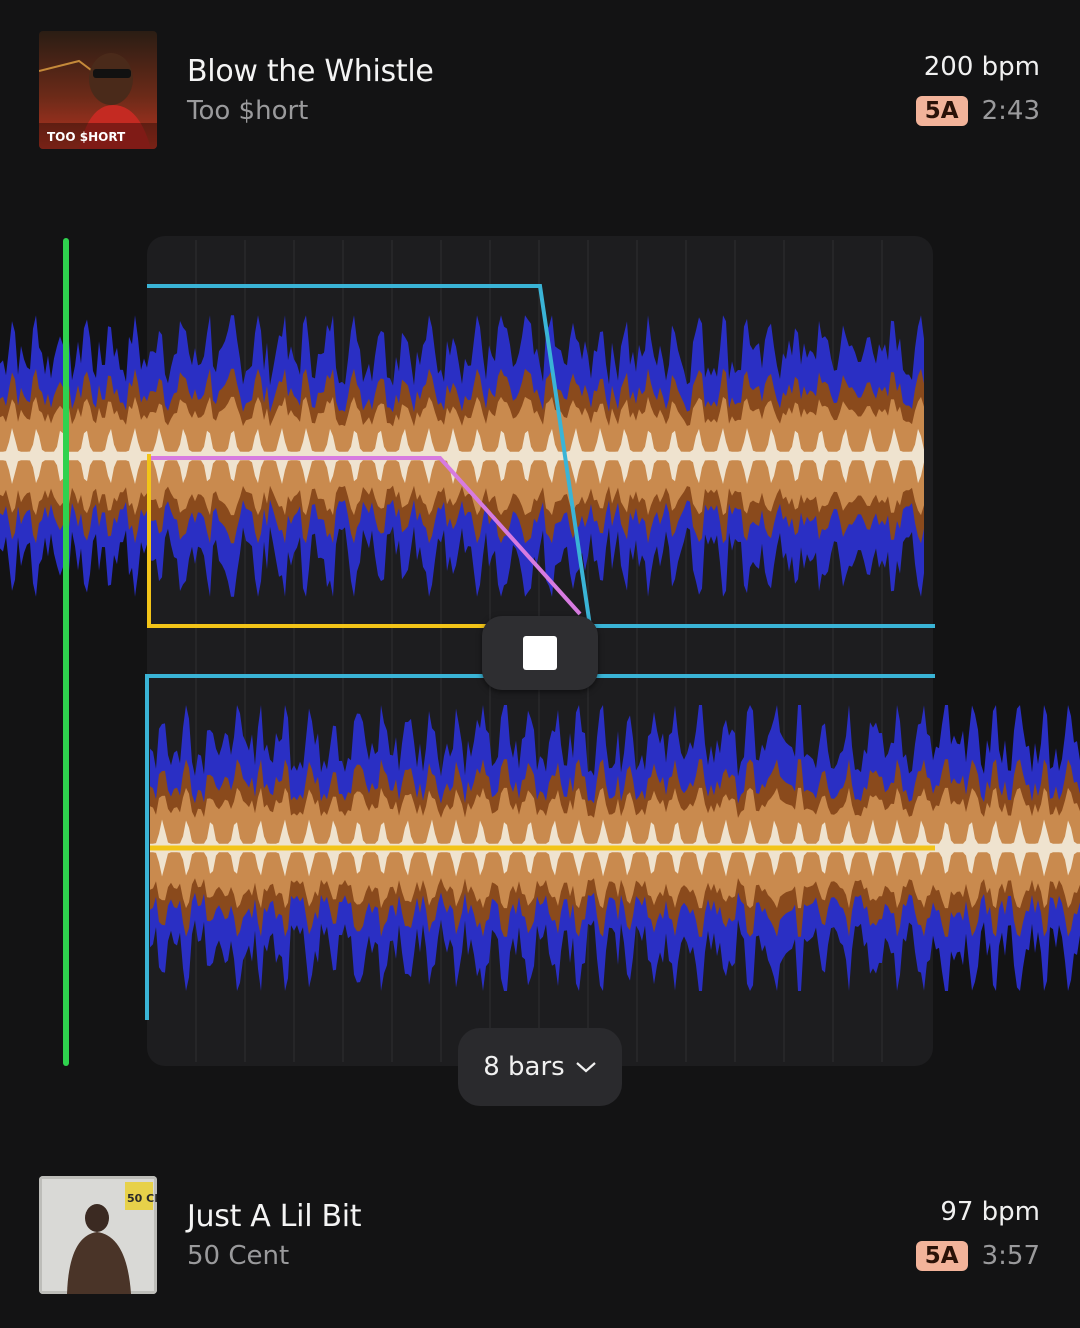 Image resolution: width=1080 pixels, height=1328 pixels. I want to click on deck-b-art-text: 50 CENT, so click(142, 1198).